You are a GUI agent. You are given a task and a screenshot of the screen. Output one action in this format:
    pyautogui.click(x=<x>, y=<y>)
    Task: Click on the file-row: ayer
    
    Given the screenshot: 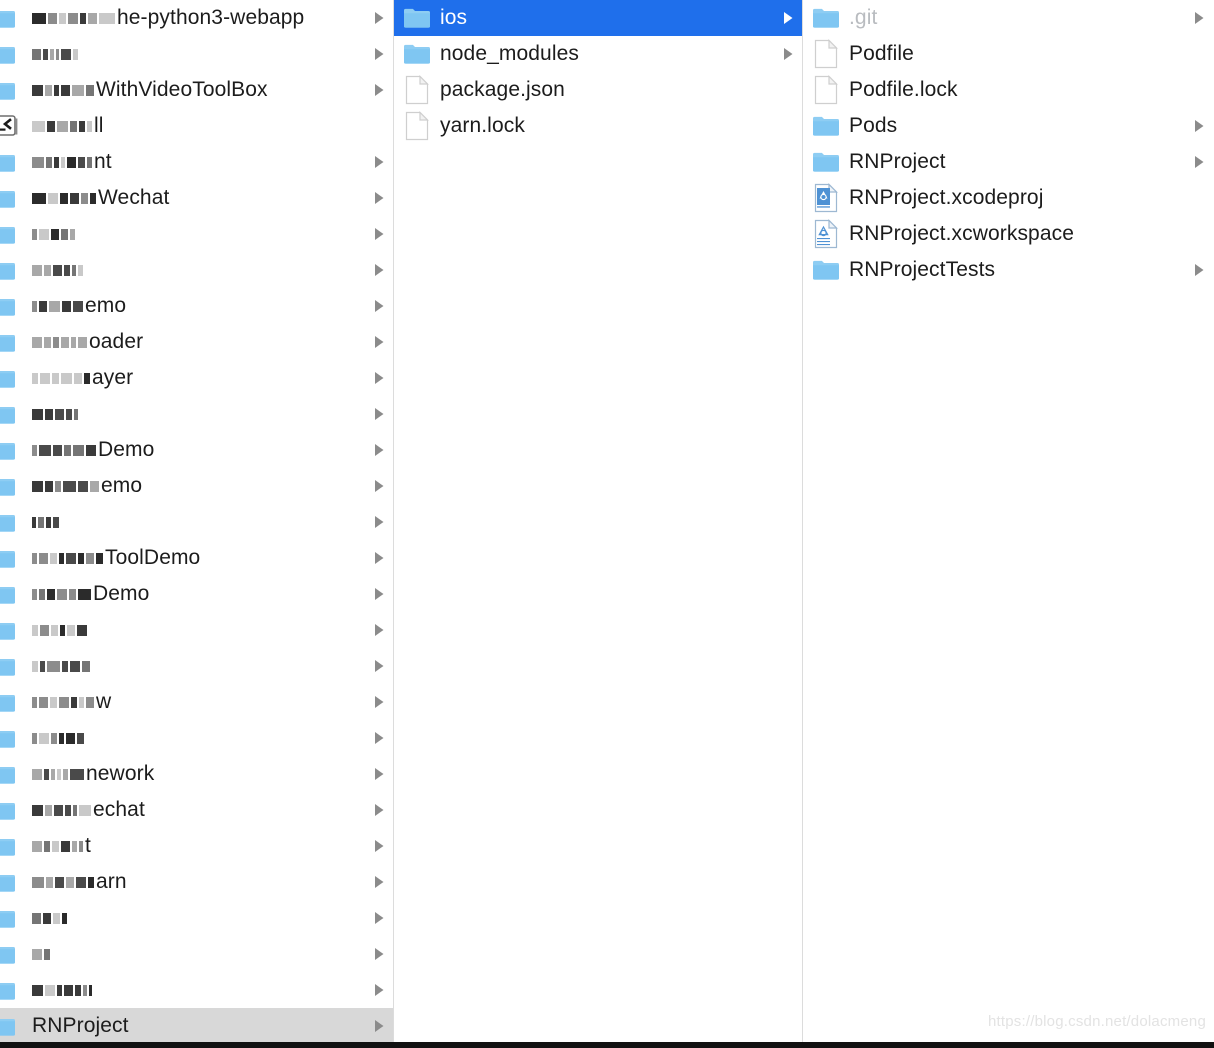 What is the action you would take?
    pyautogui.click(x=196, y=378)
    